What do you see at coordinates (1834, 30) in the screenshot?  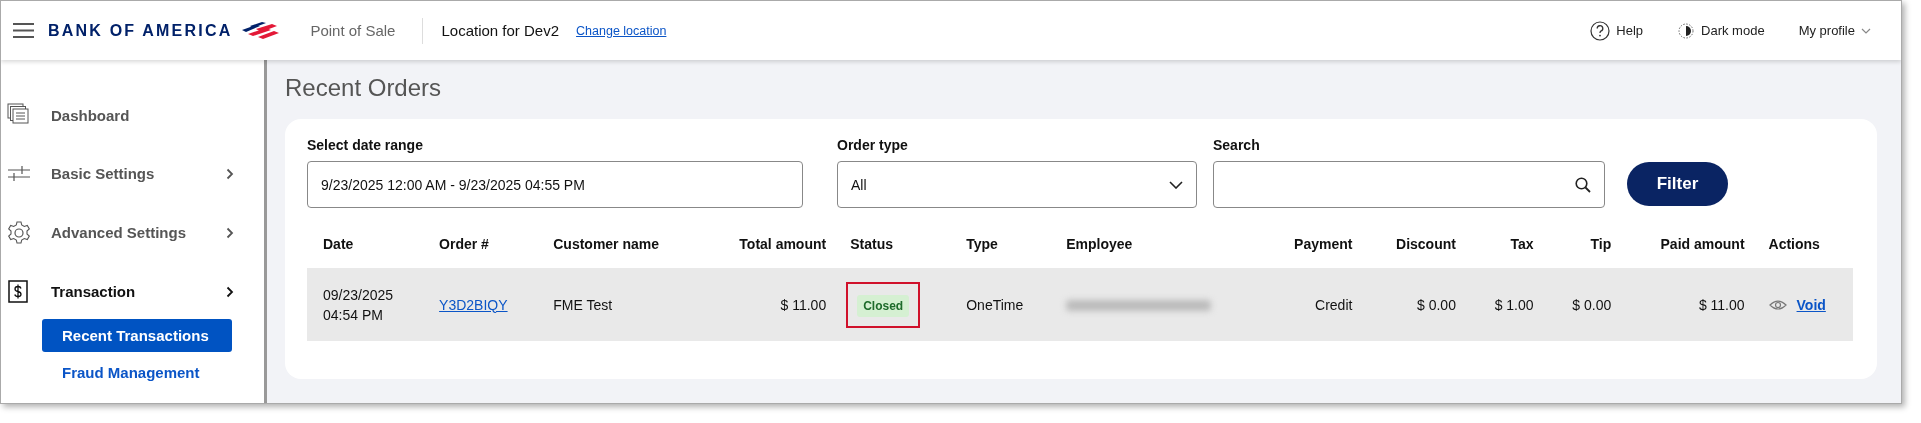 I see `profile-menu-button: My profile` at bounding box center [1834, 30].